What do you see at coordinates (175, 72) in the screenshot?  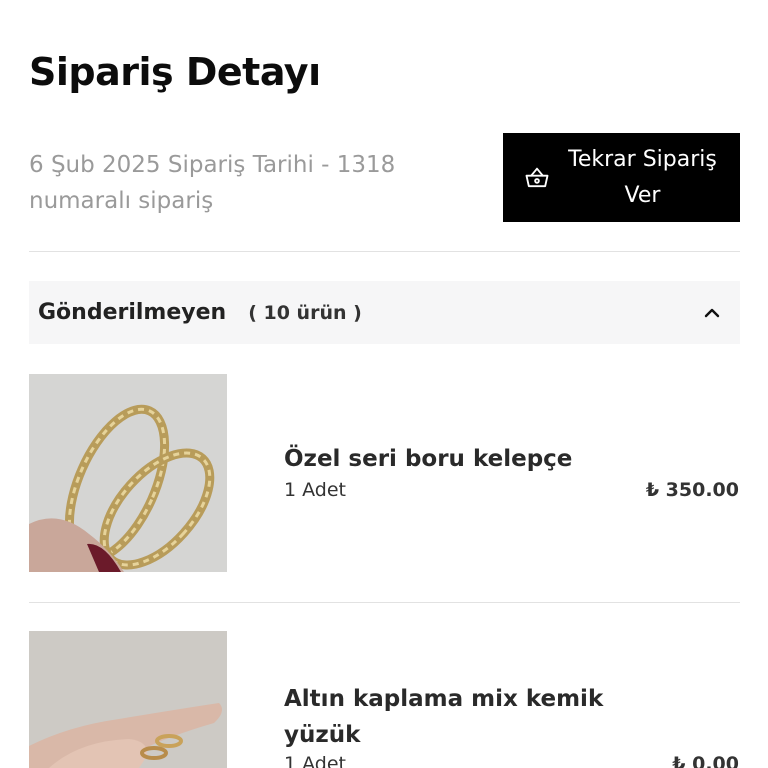 I see `page-title: Sipariş Detayı` at bounding box center [175, 72].